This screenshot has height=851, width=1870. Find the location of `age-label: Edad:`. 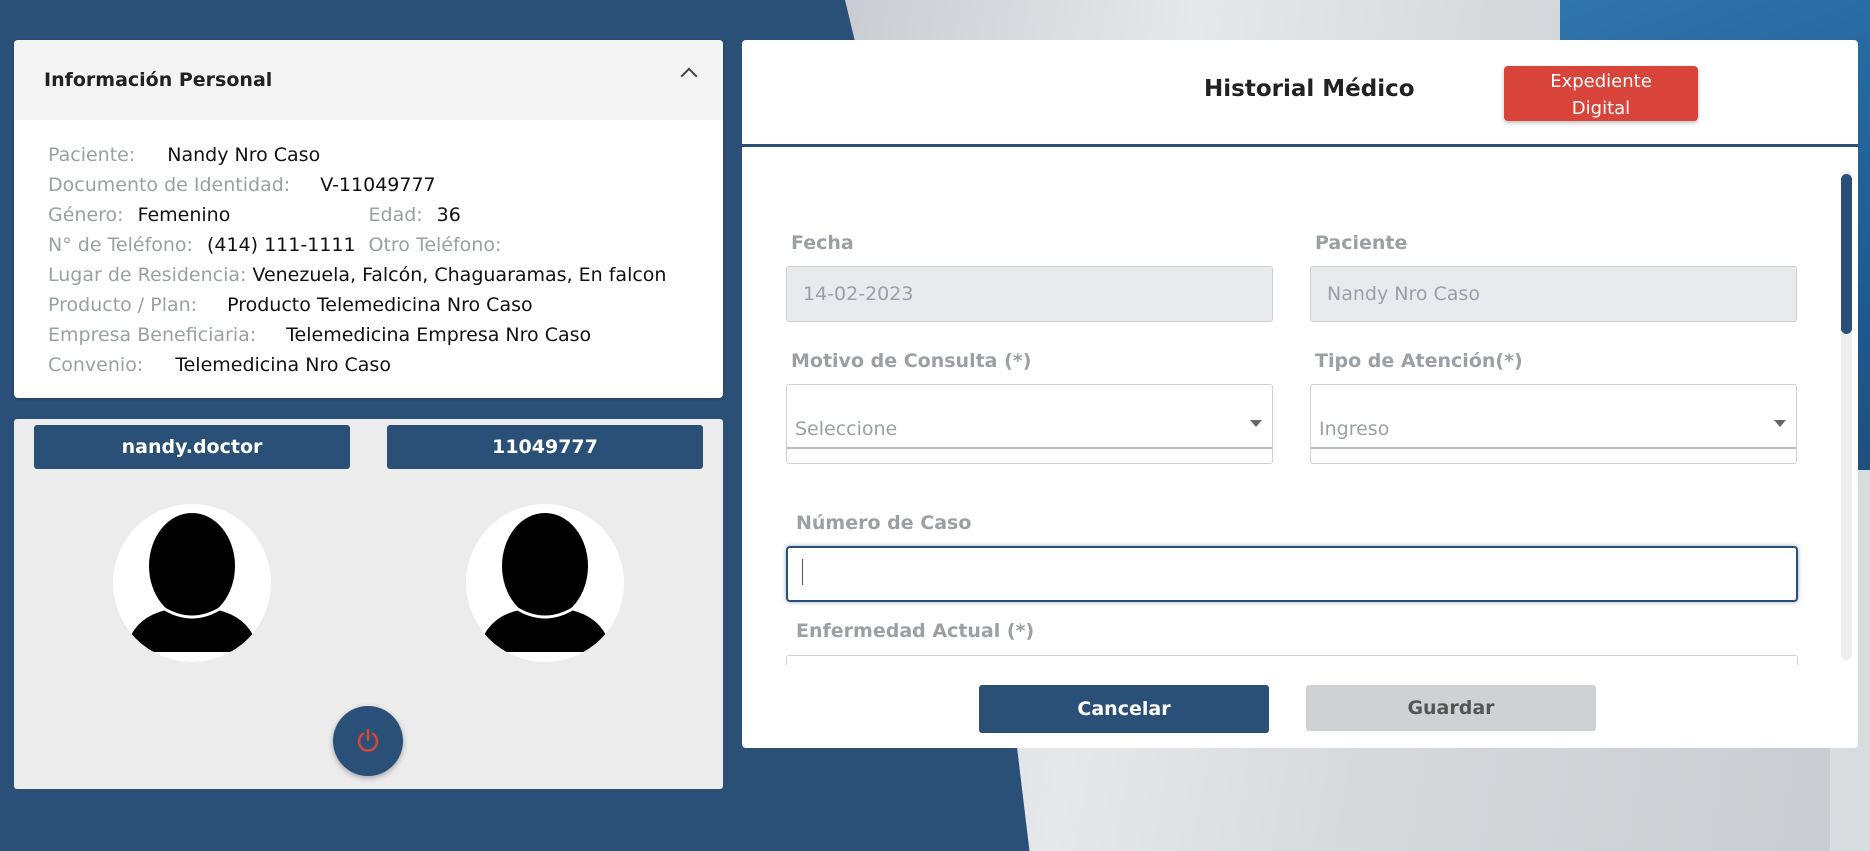

age-label: Edad: is located at coordinates (395, 215).